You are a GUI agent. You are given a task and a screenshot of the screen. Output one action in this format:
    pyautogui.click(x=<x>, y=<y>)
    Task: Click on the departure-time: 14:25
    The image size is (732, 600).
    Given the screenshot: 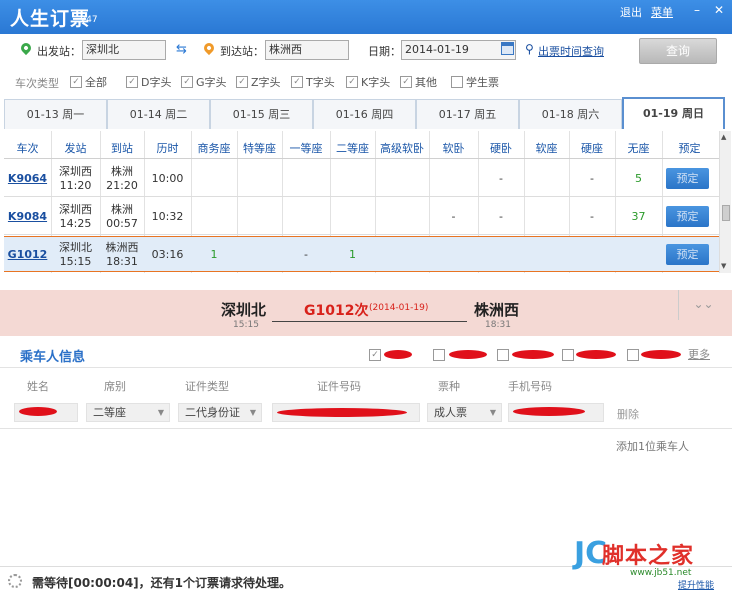 What is the action you would take?
    pyautogui.click(x=75, y=223)
    